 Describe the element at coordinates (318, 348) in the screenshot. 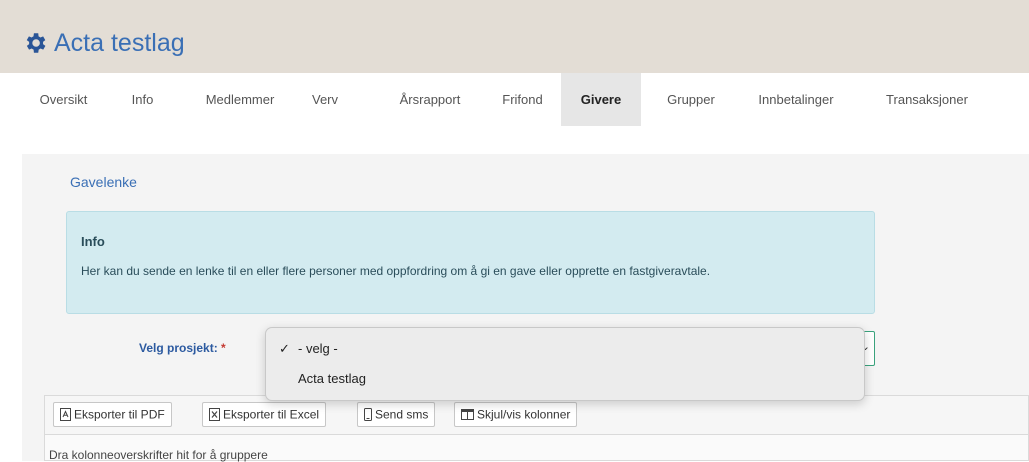

I see `option-label: - velg -` at that location.